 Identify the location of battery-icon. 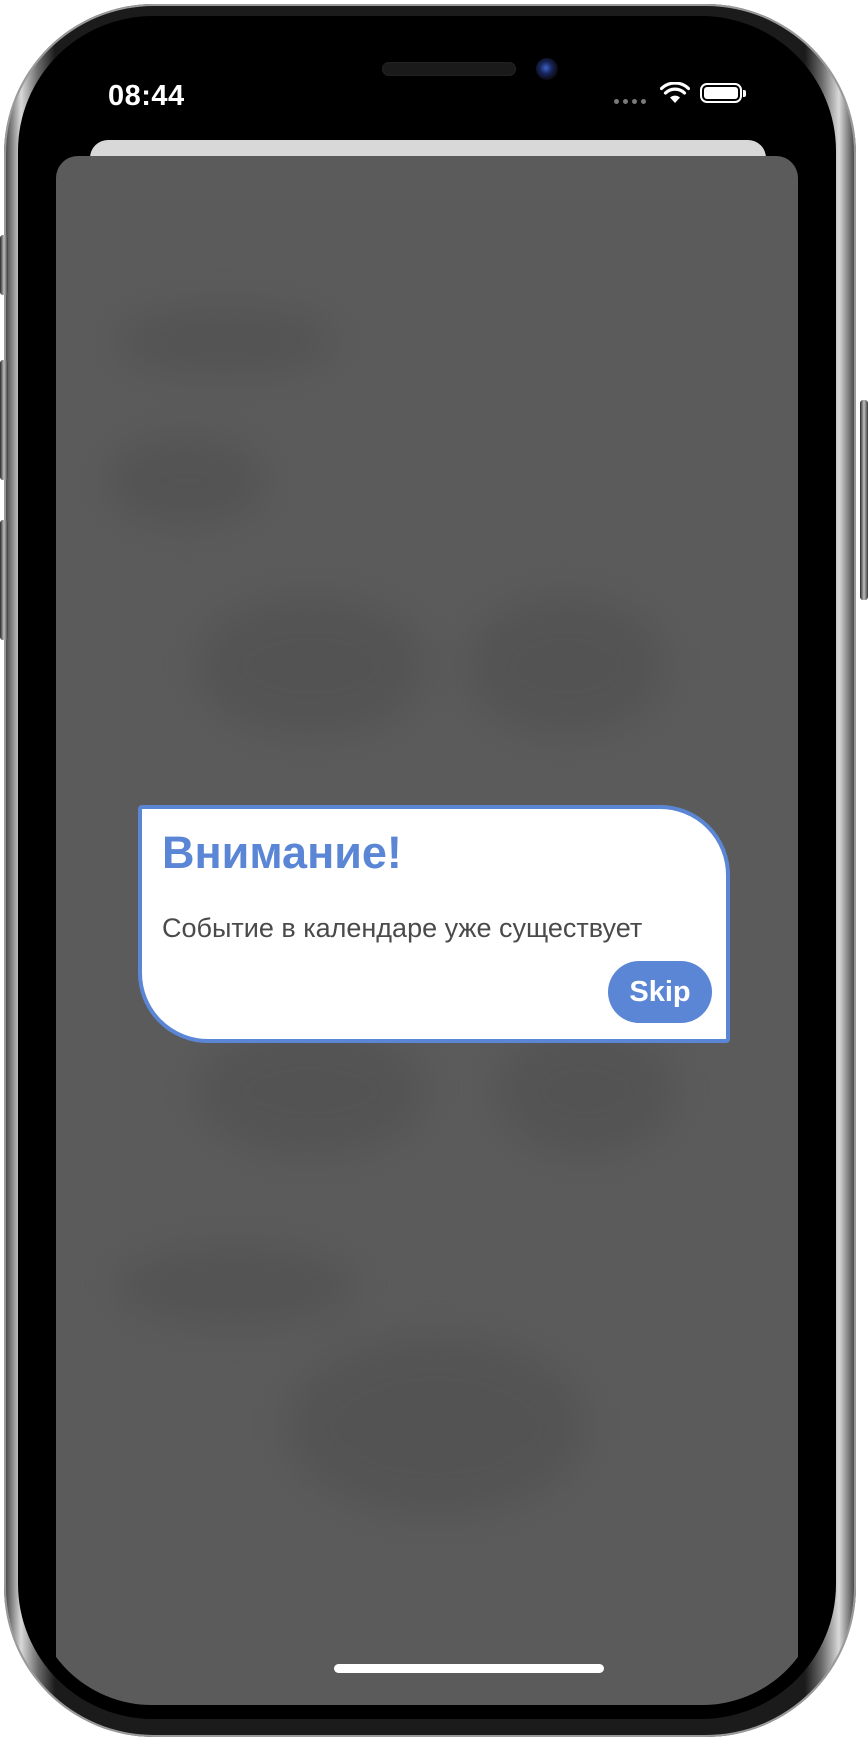
(723, 93).